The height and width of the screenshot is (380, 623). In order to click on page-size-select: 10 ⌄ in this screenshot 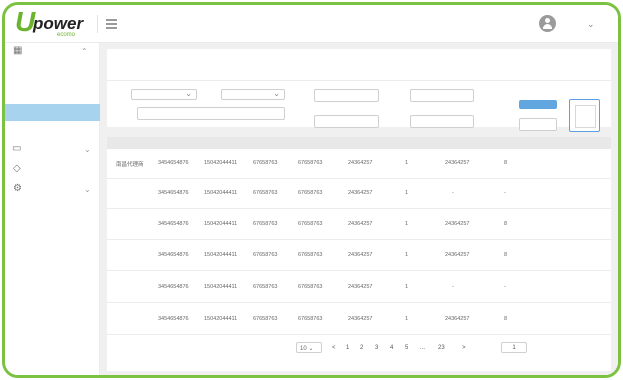, I will do `click(309, 347)`.